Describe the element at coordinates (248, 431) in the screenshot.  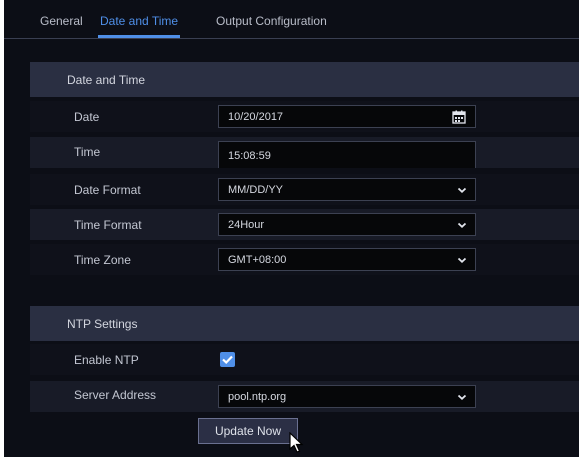
I see `update-now-button: Update Now` at that location.